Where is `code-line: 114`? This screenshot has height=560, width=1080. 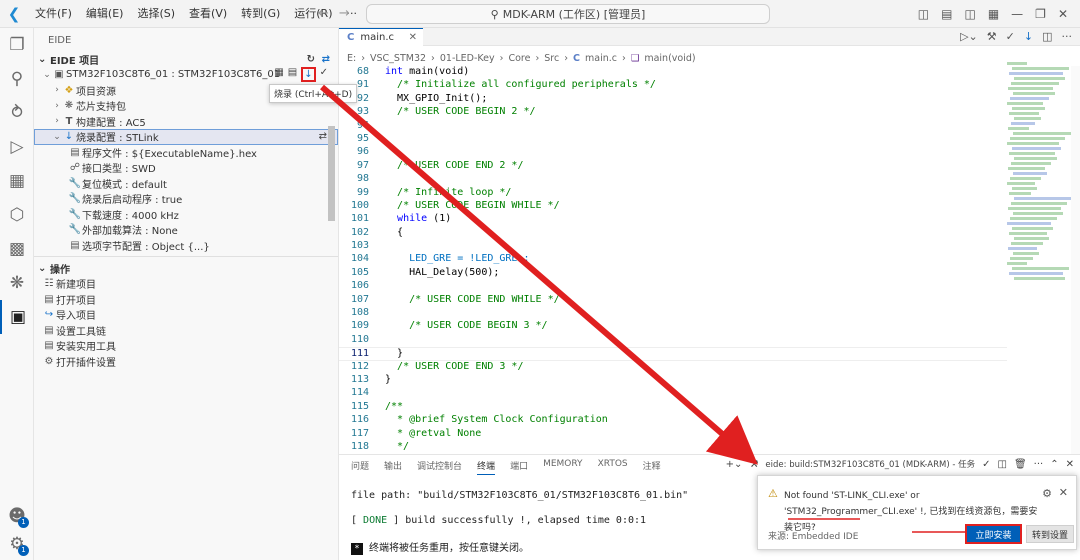 code-line: 114 is located at coordinates (673, 393).